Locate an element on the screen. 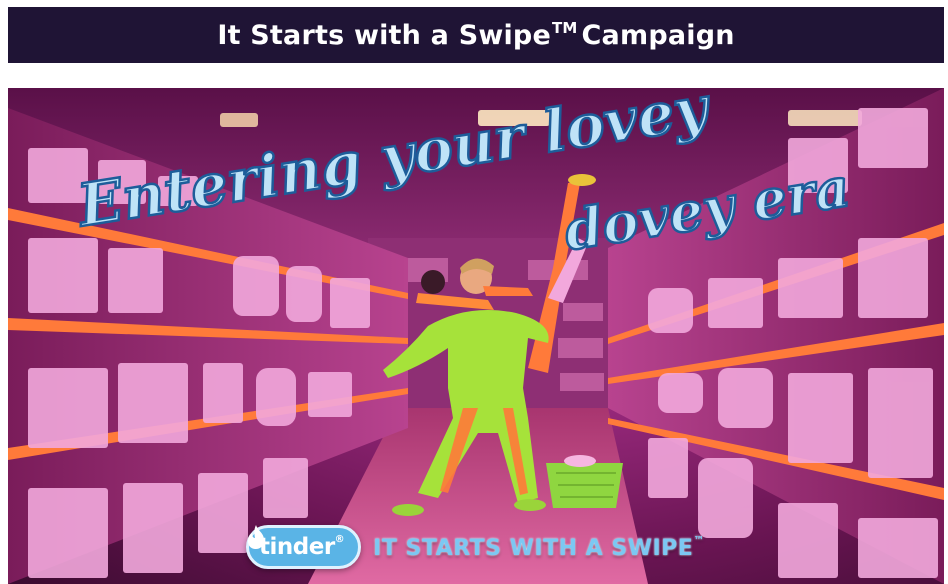  brand-lockup: tinder® IT STARTS WITH A SWIPE™ is located at coordinates (475, 547).